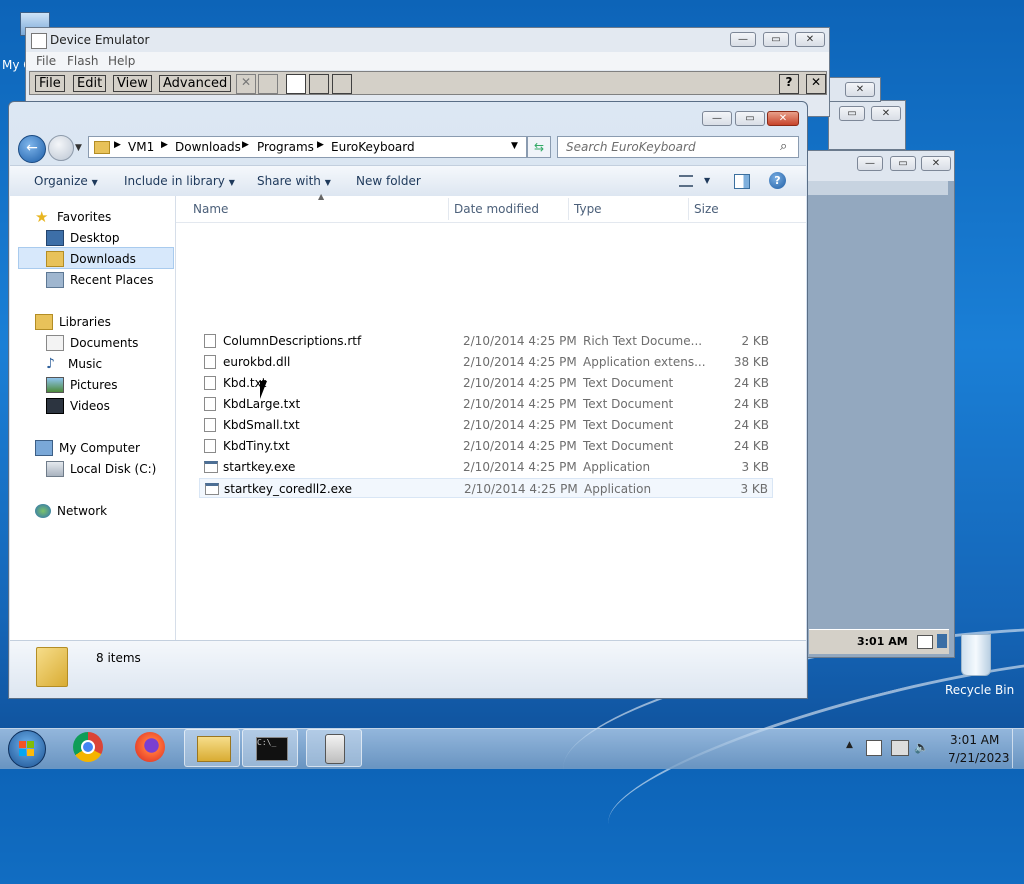  What do you see at coordinates (99, 280) in the screenshot?
I see `nav-recent-places: Recent Places` at bounding box center [99, 280].